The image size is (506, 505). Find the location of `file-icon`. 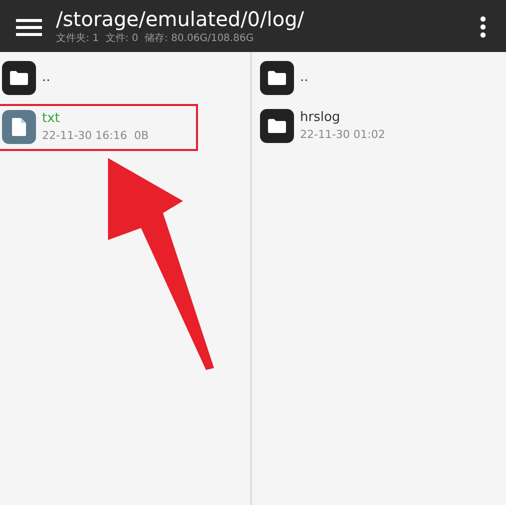

file-icon is located at coordinates (19, 127).